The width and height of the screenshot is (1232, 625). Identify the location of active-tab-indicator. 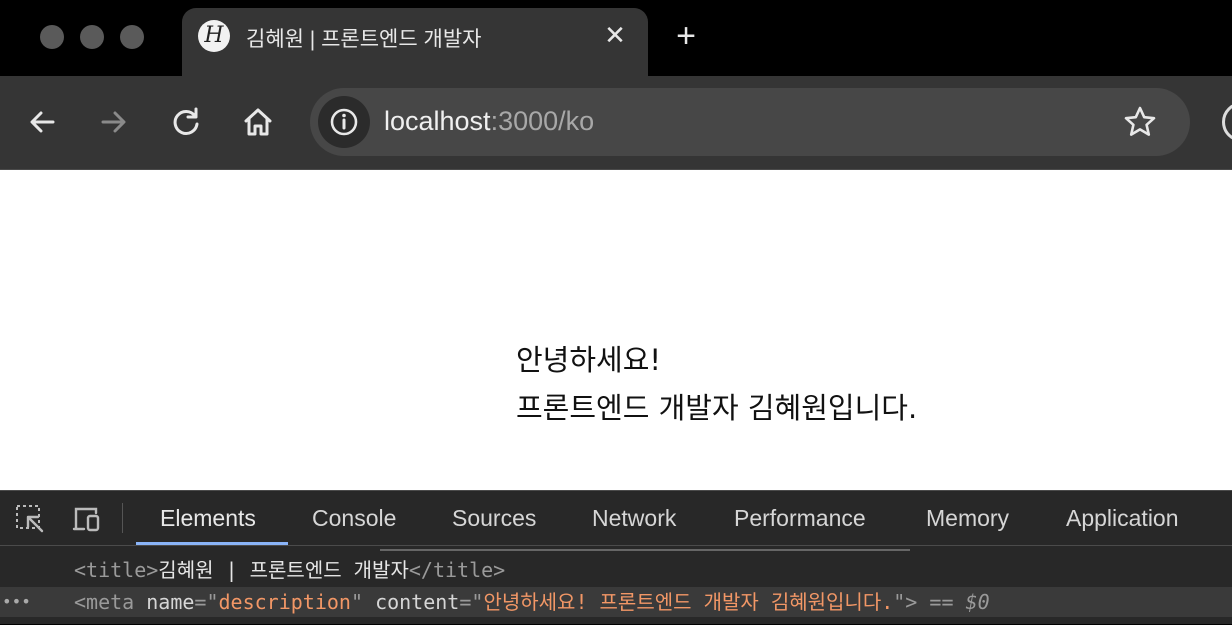
(212, 543).